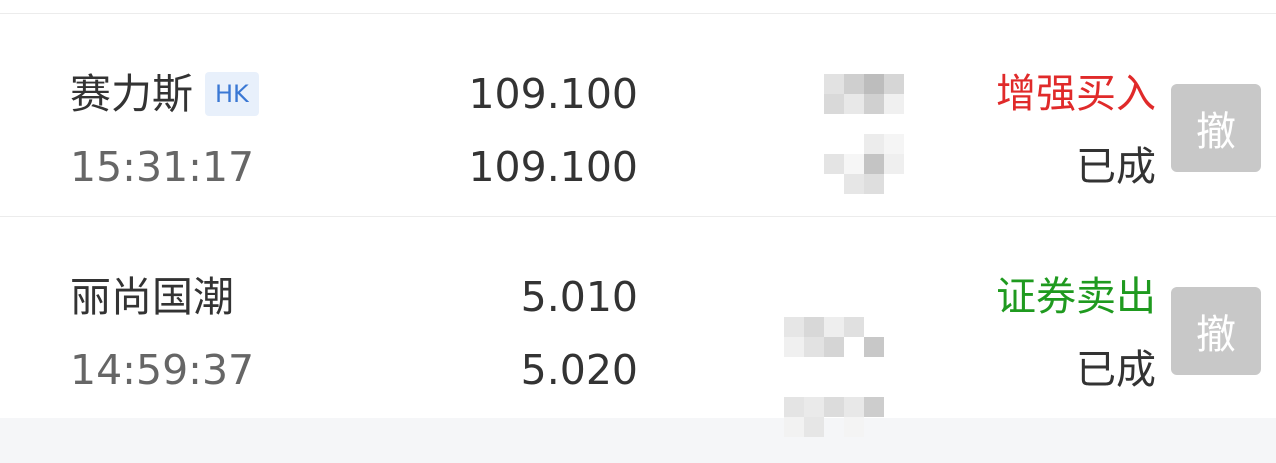 The image size is (1276, 463). I want to click on order-price: 109.100, so click(553, 94).